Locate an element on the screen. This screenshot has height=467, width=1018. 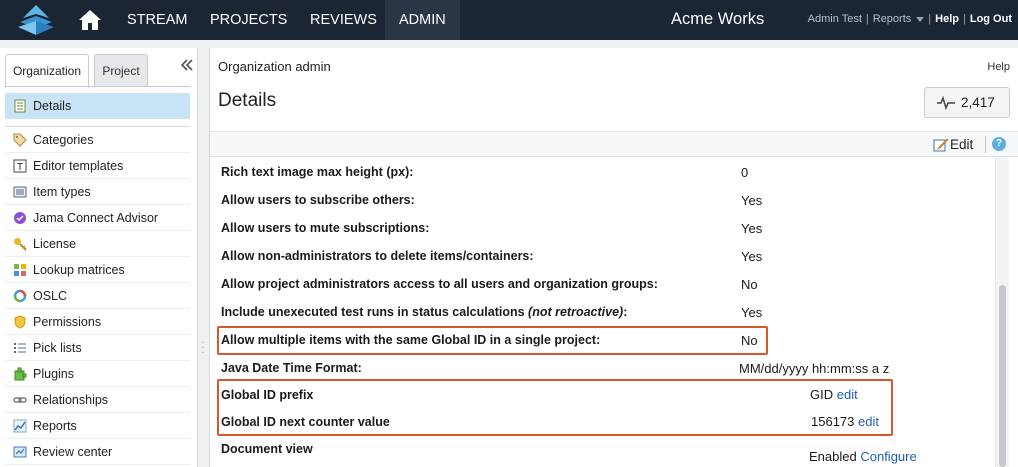
sidebar-item-plugins: Plugins is located at coordinates (97, 374).